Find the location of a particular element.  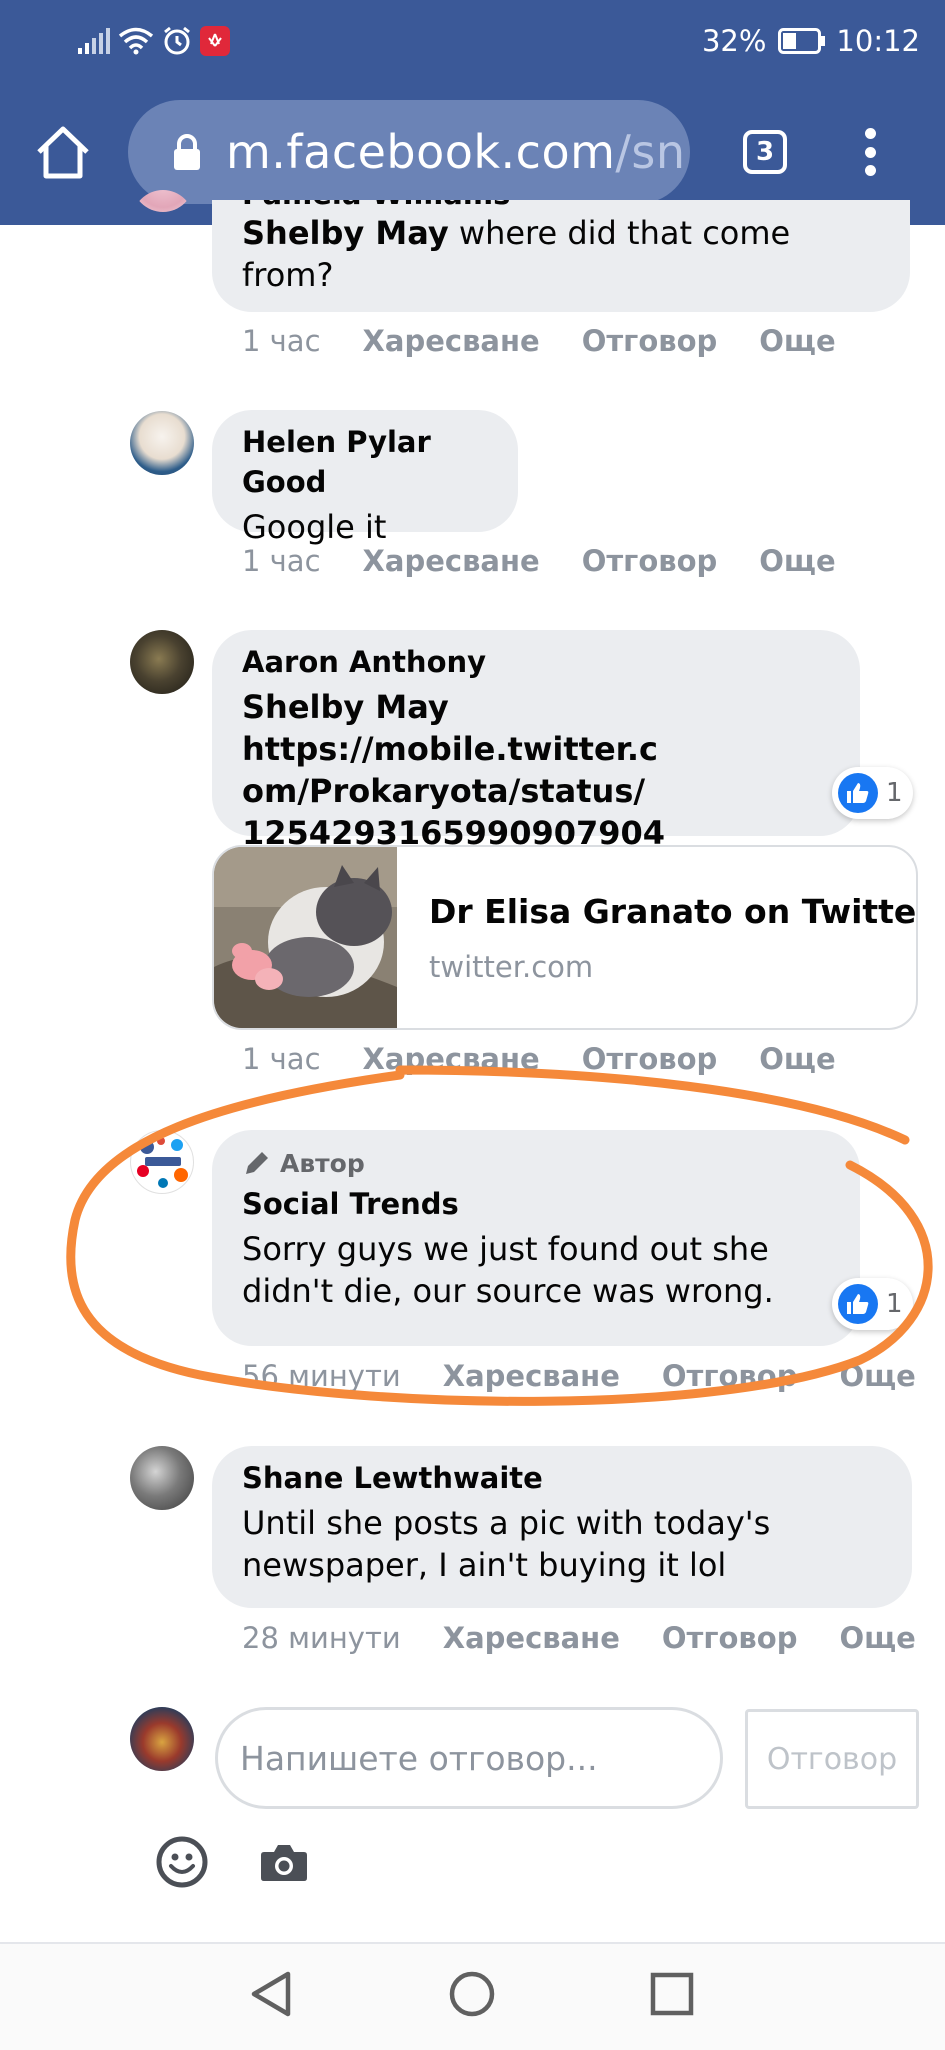

recents-icon is located at coordinates (672, 1994).